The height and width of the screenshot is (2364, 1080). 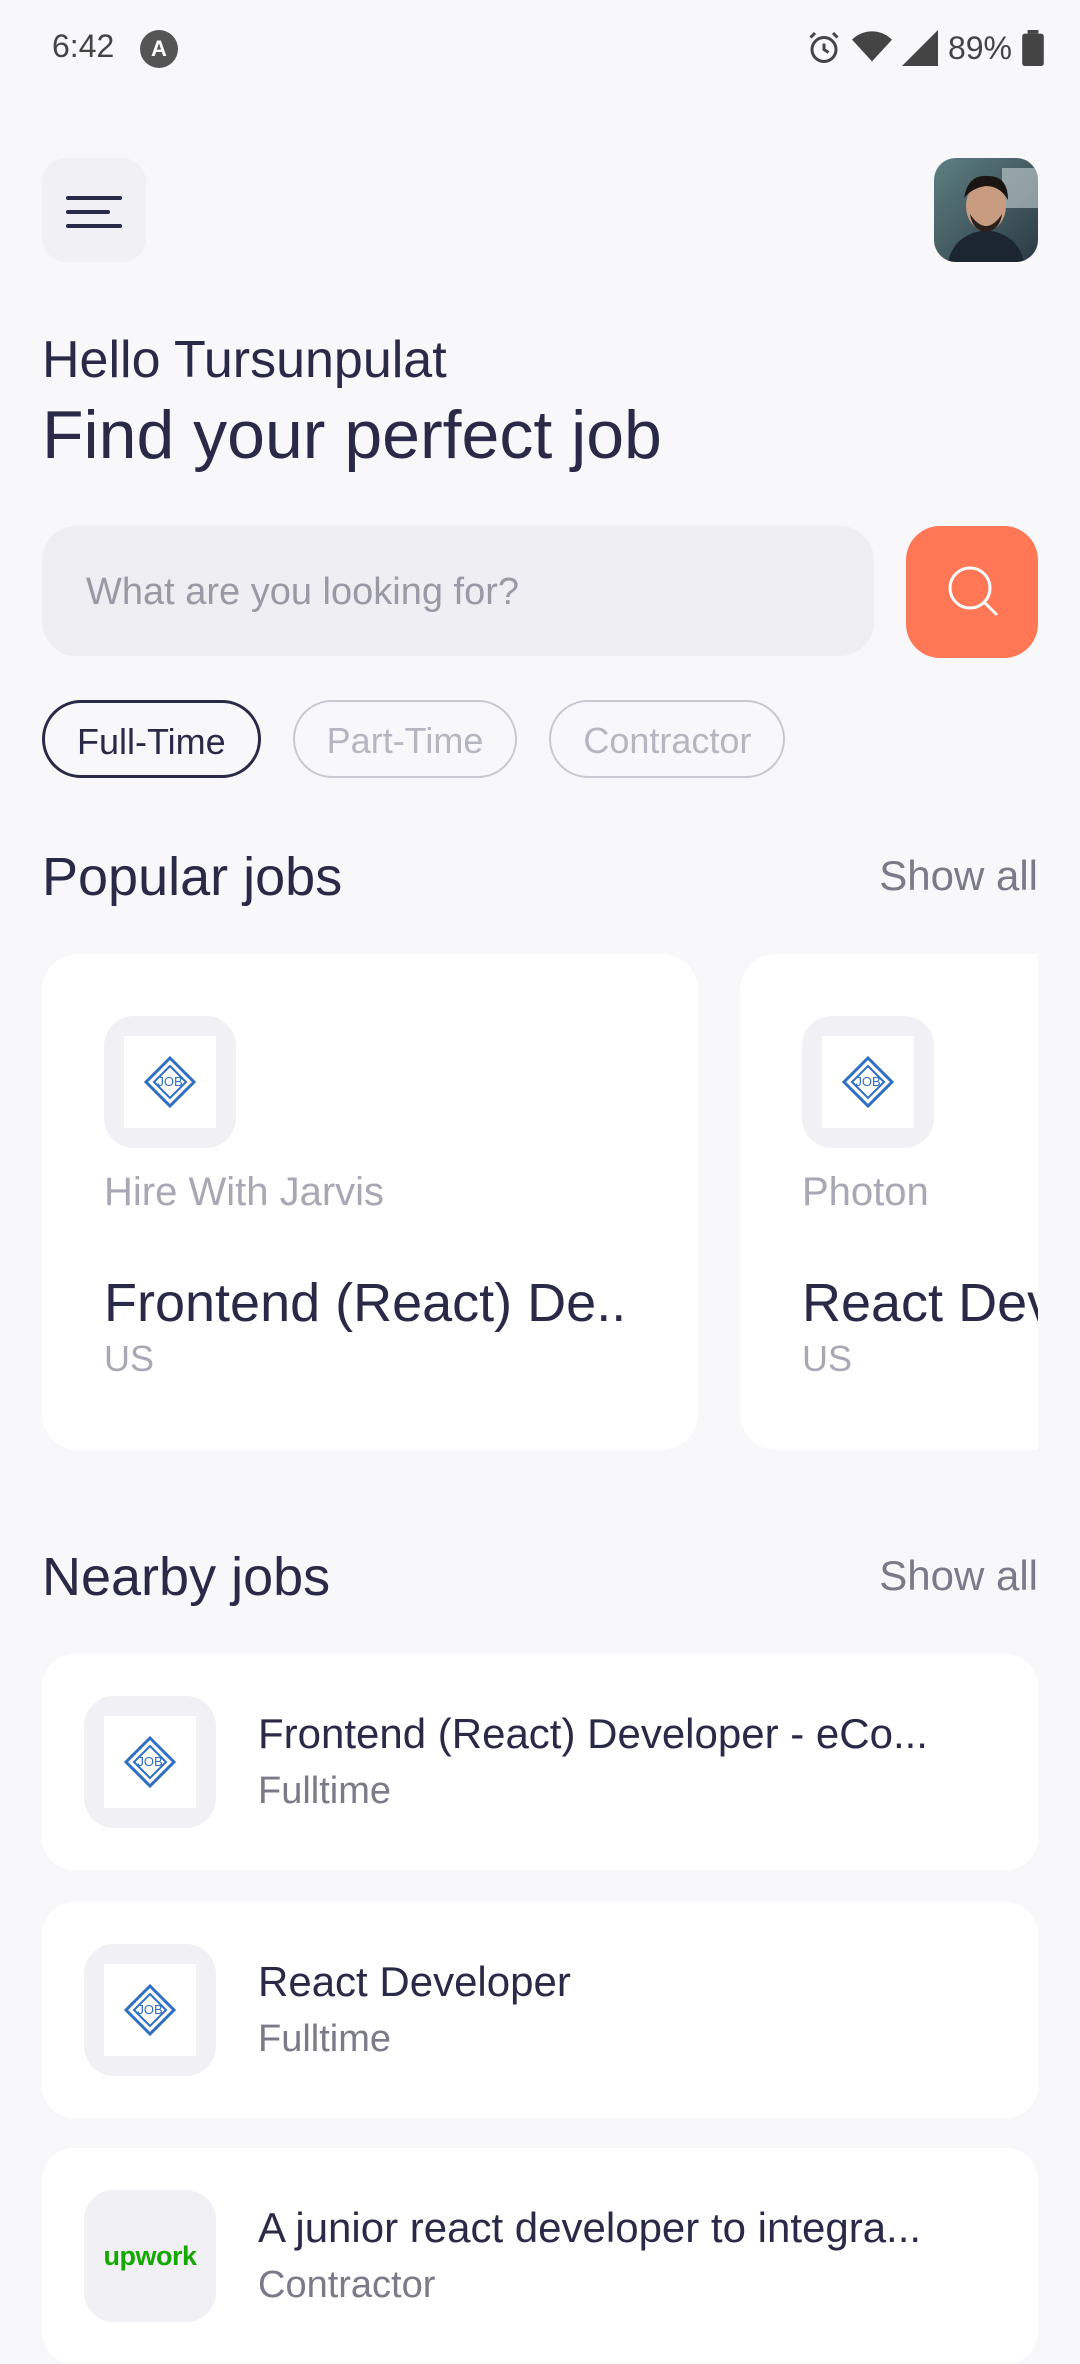 What do you see at coordinates (979, 47) in the screenshot?
I see `battery-percent: 89%` at bounding box center [979, 47].